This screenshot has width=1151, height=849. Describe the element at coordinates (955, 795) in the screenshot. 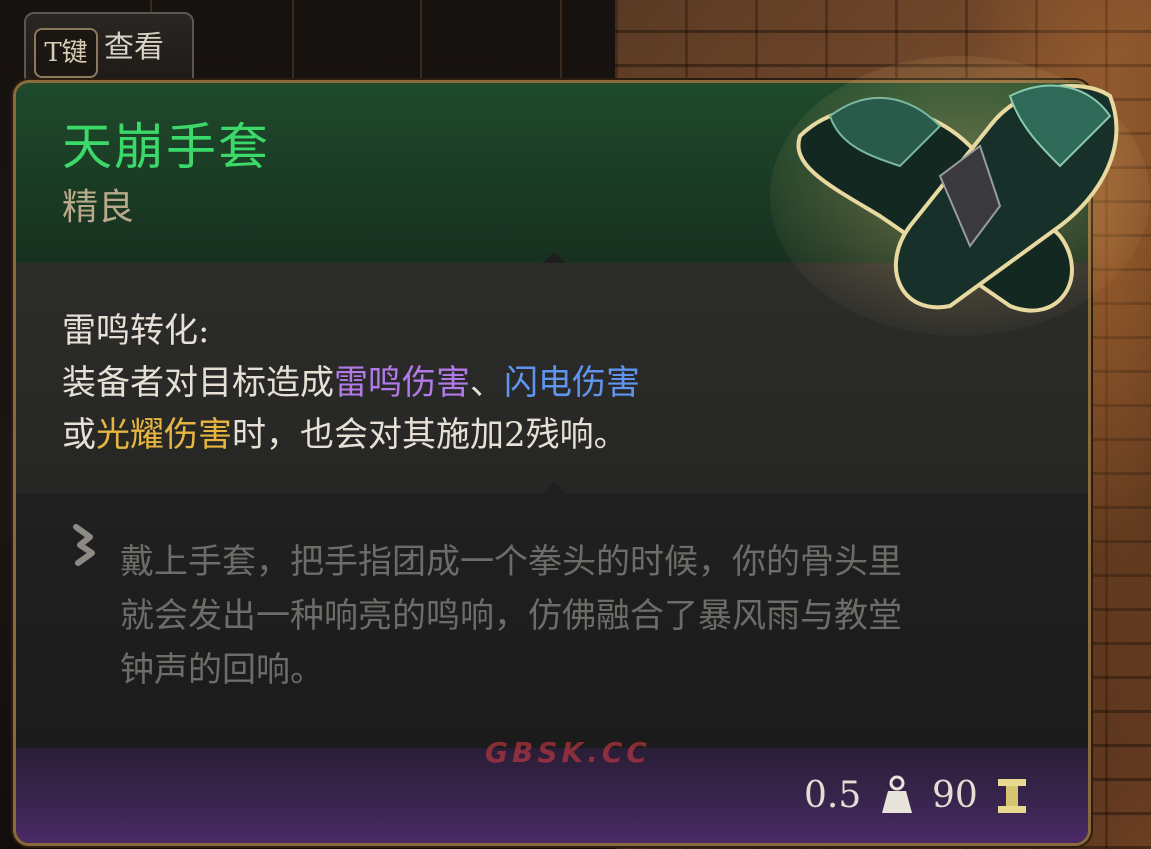

I see `price-value: 90` at that location.